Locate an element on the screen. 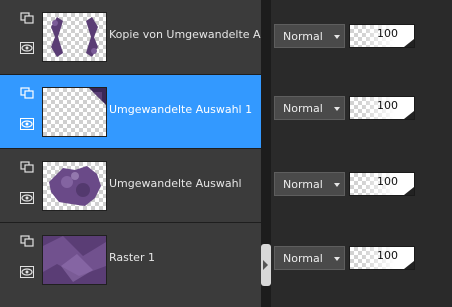 This screenshot has width=452, height=307. layer-name: Umgewandelte Auswahl is located at coordinates (185, 183).